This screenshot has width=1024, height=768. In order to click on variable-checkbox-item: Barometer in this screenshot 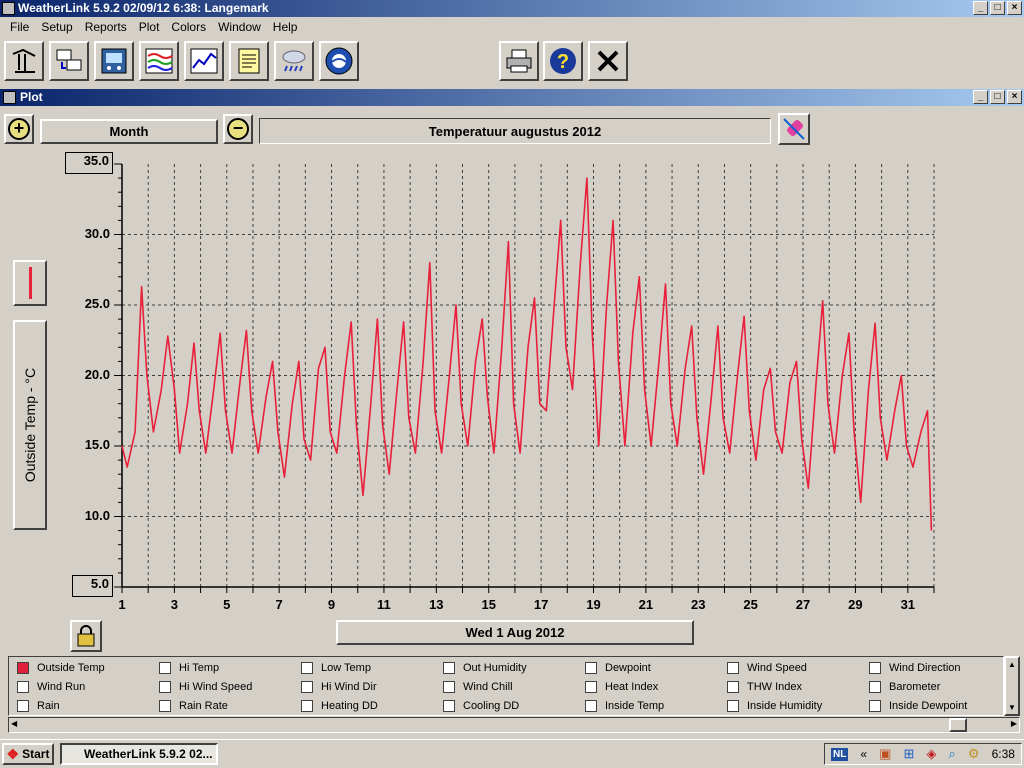, I will do `click(904, 687)`.